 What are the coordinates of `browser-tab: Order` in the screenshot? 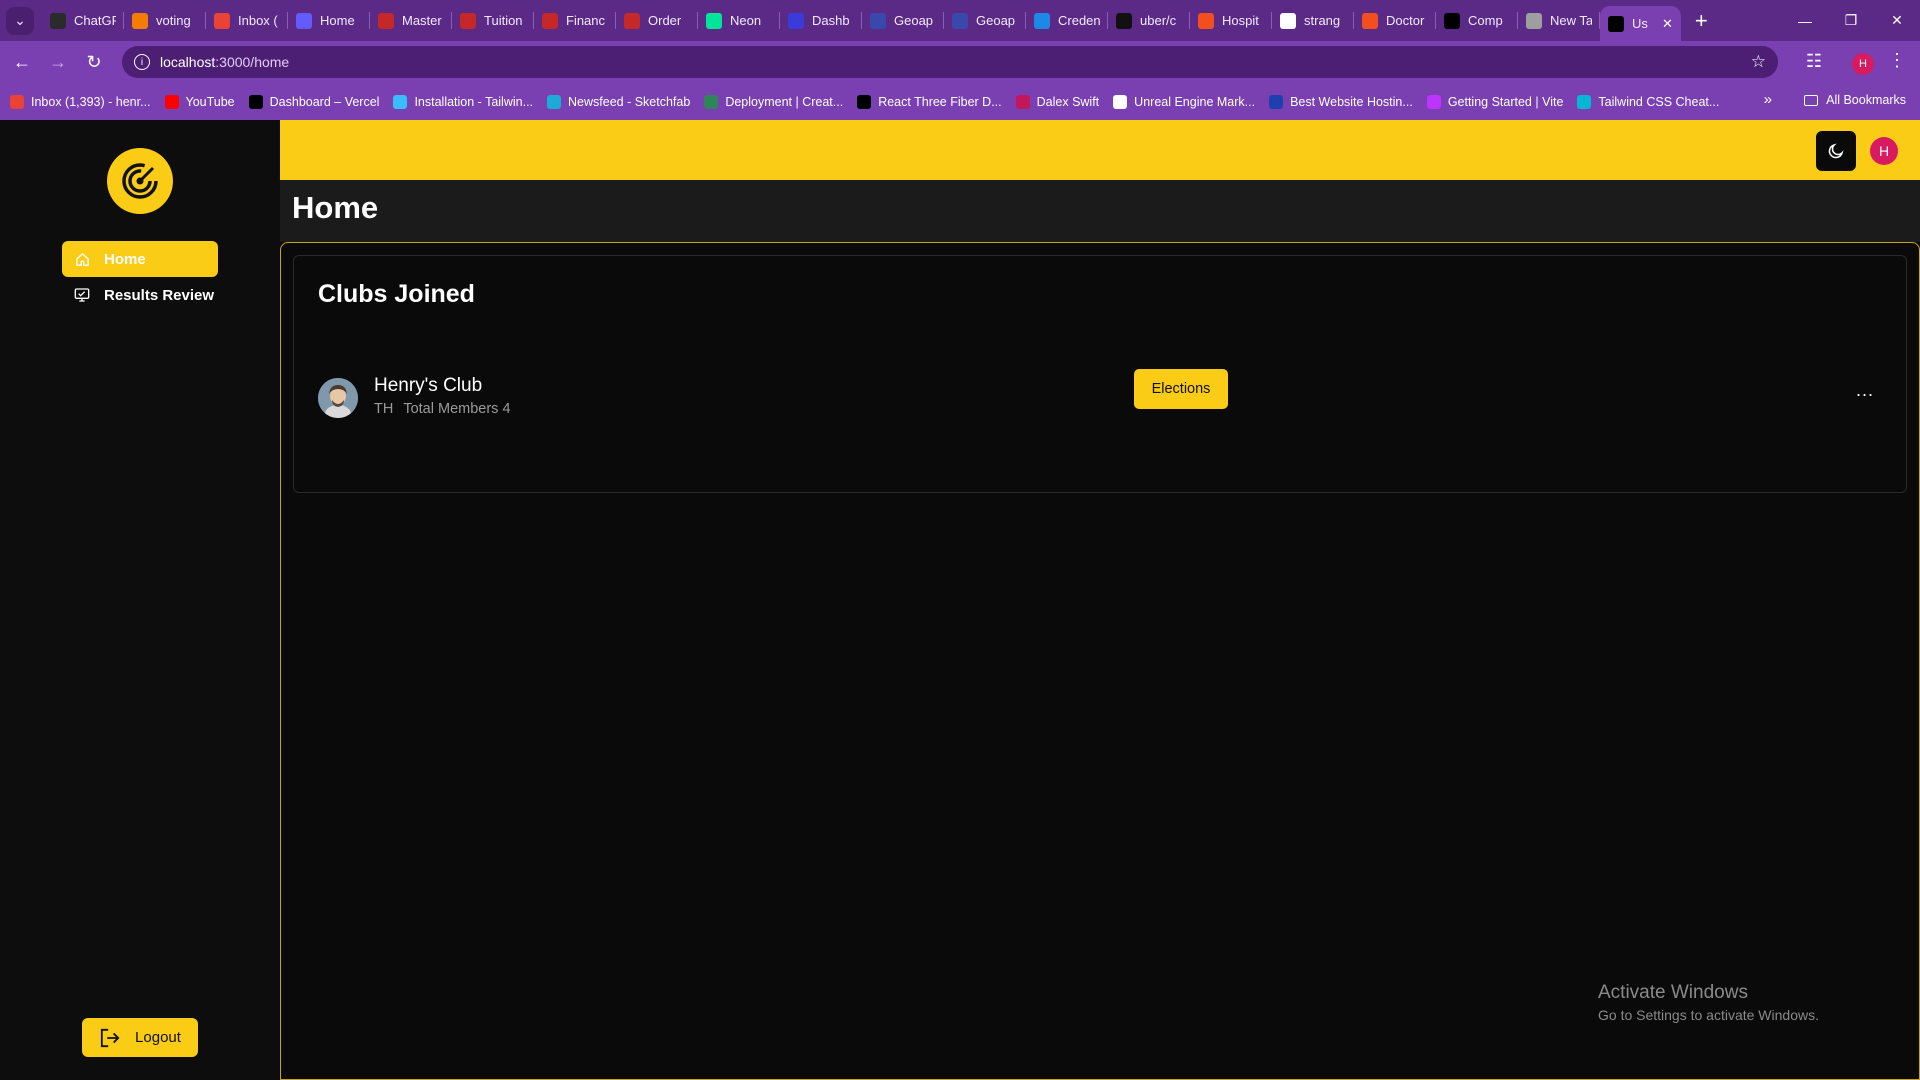 It's located at (657, 20).